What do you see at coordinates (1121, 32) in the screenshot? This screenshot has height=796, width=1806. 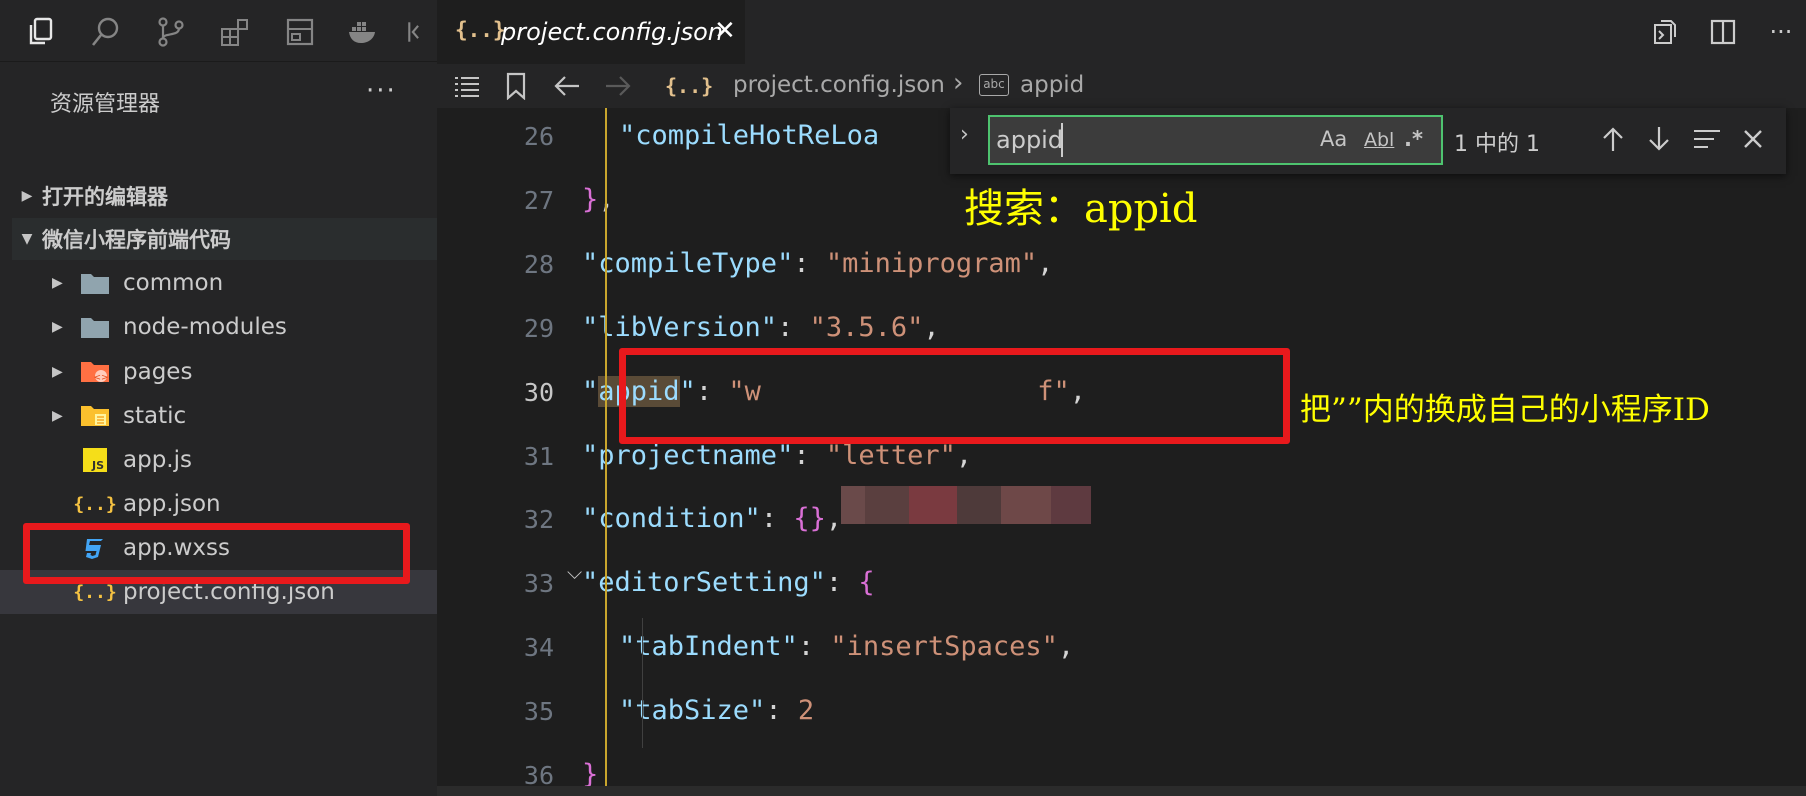 I see `tab-bar: {..} project.config.json ✕ ···` at bounding box center [1121, 32].